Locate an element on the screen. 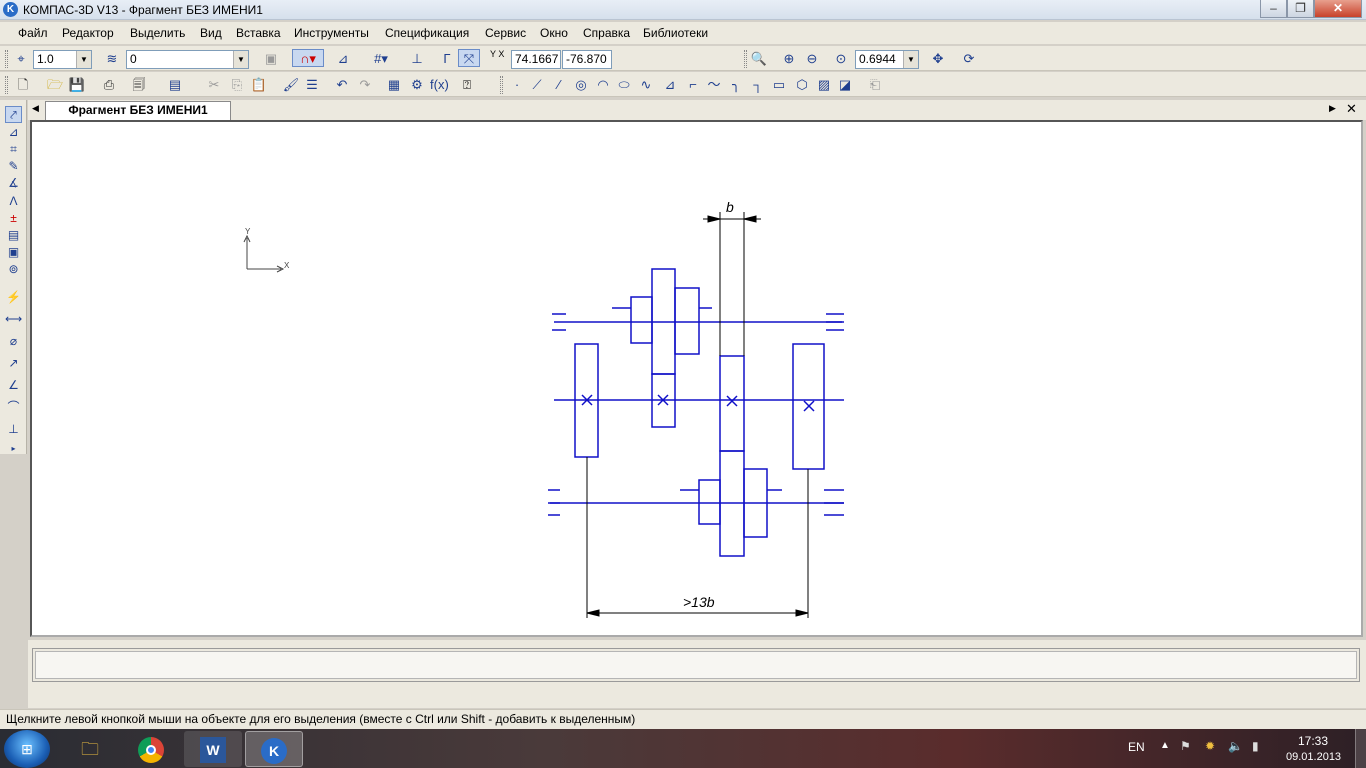 This screenshot has height=768, width=1366. word-taskbar-button: W is located at coordinates (213, 749).